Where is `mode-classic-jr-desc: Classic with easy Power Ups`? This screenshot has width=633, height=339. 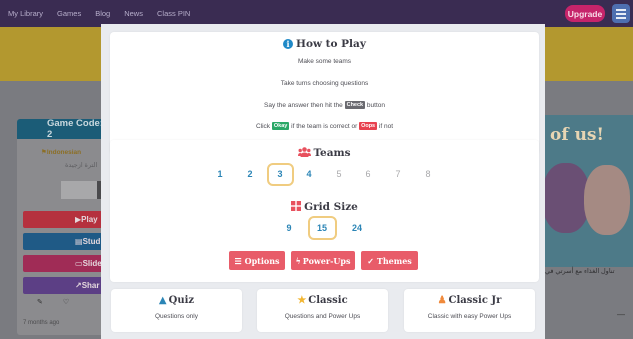
mode-classic-jr-desc: Classic with easy Power Ups is located at coordinates (469, 316).